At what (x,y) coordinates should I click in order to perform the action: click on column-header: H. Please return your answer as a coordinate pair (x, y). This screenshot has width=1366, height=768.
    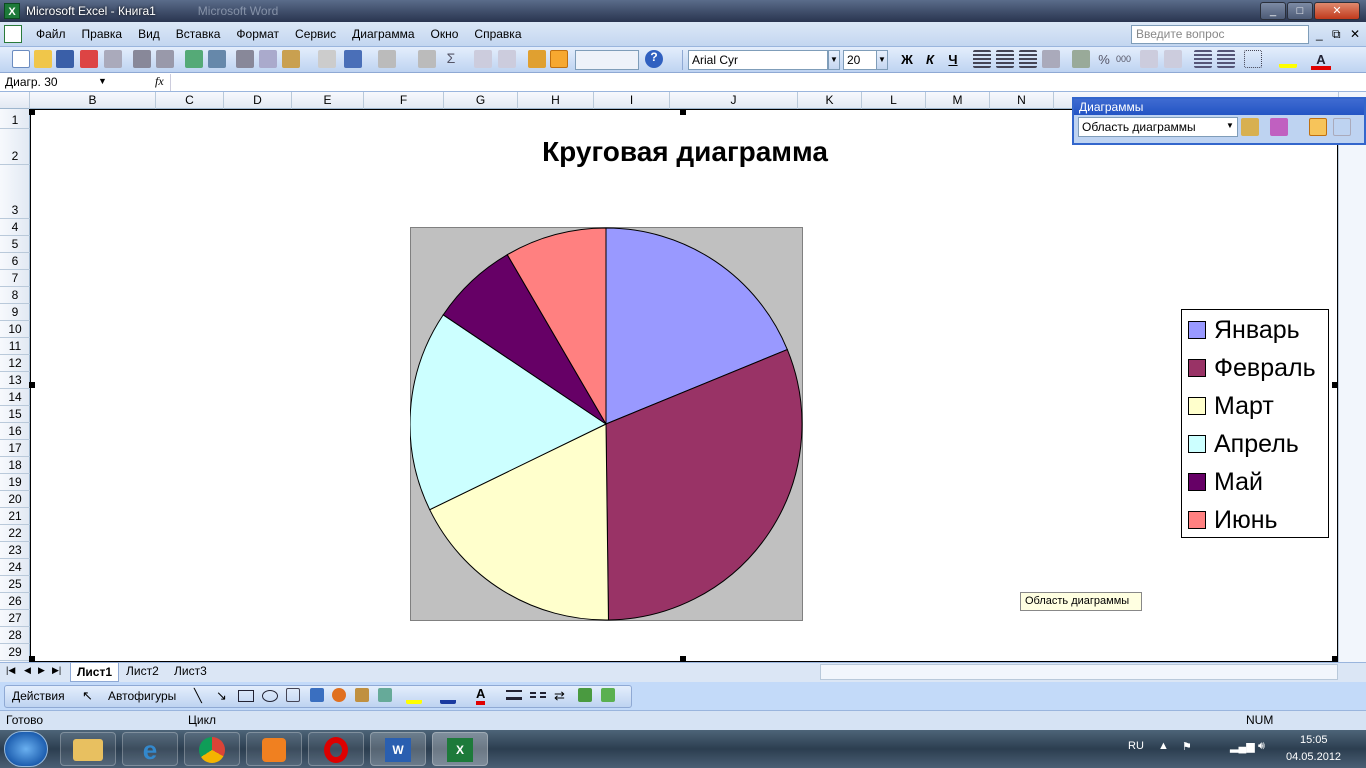
    Looking at the image, I should click on (556, 100).